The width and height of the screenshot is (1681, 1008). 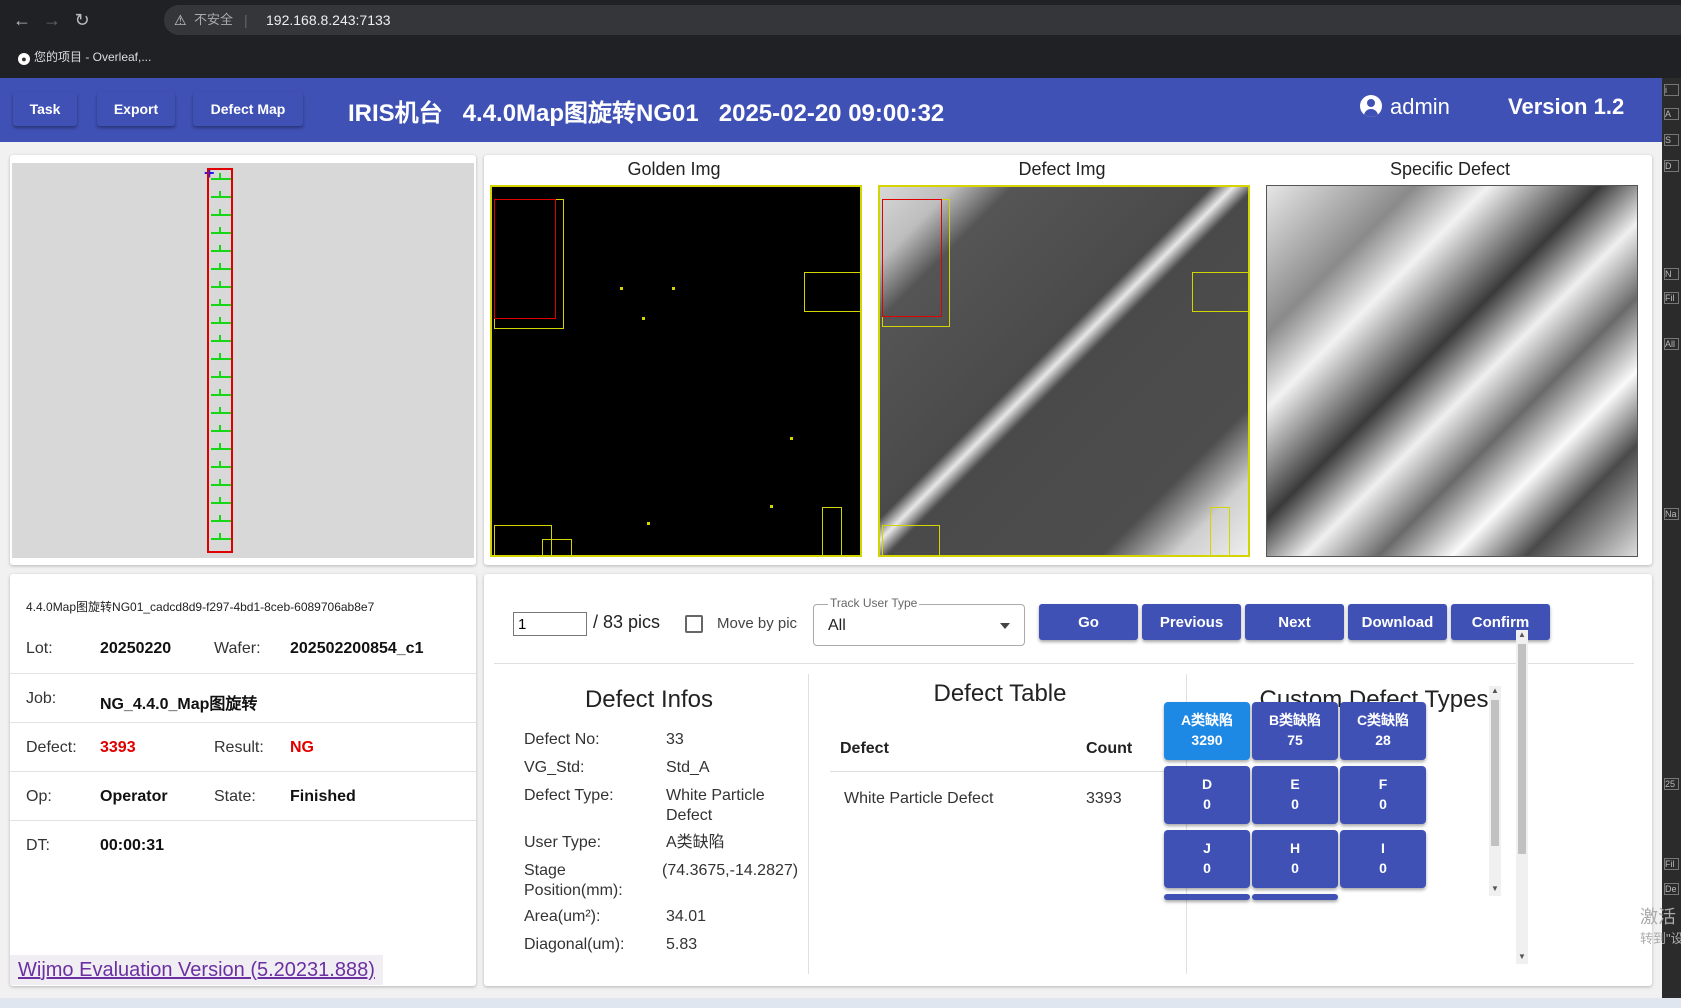 I want to click on custom-type-count: 3290, so click(x=1207, y=740).